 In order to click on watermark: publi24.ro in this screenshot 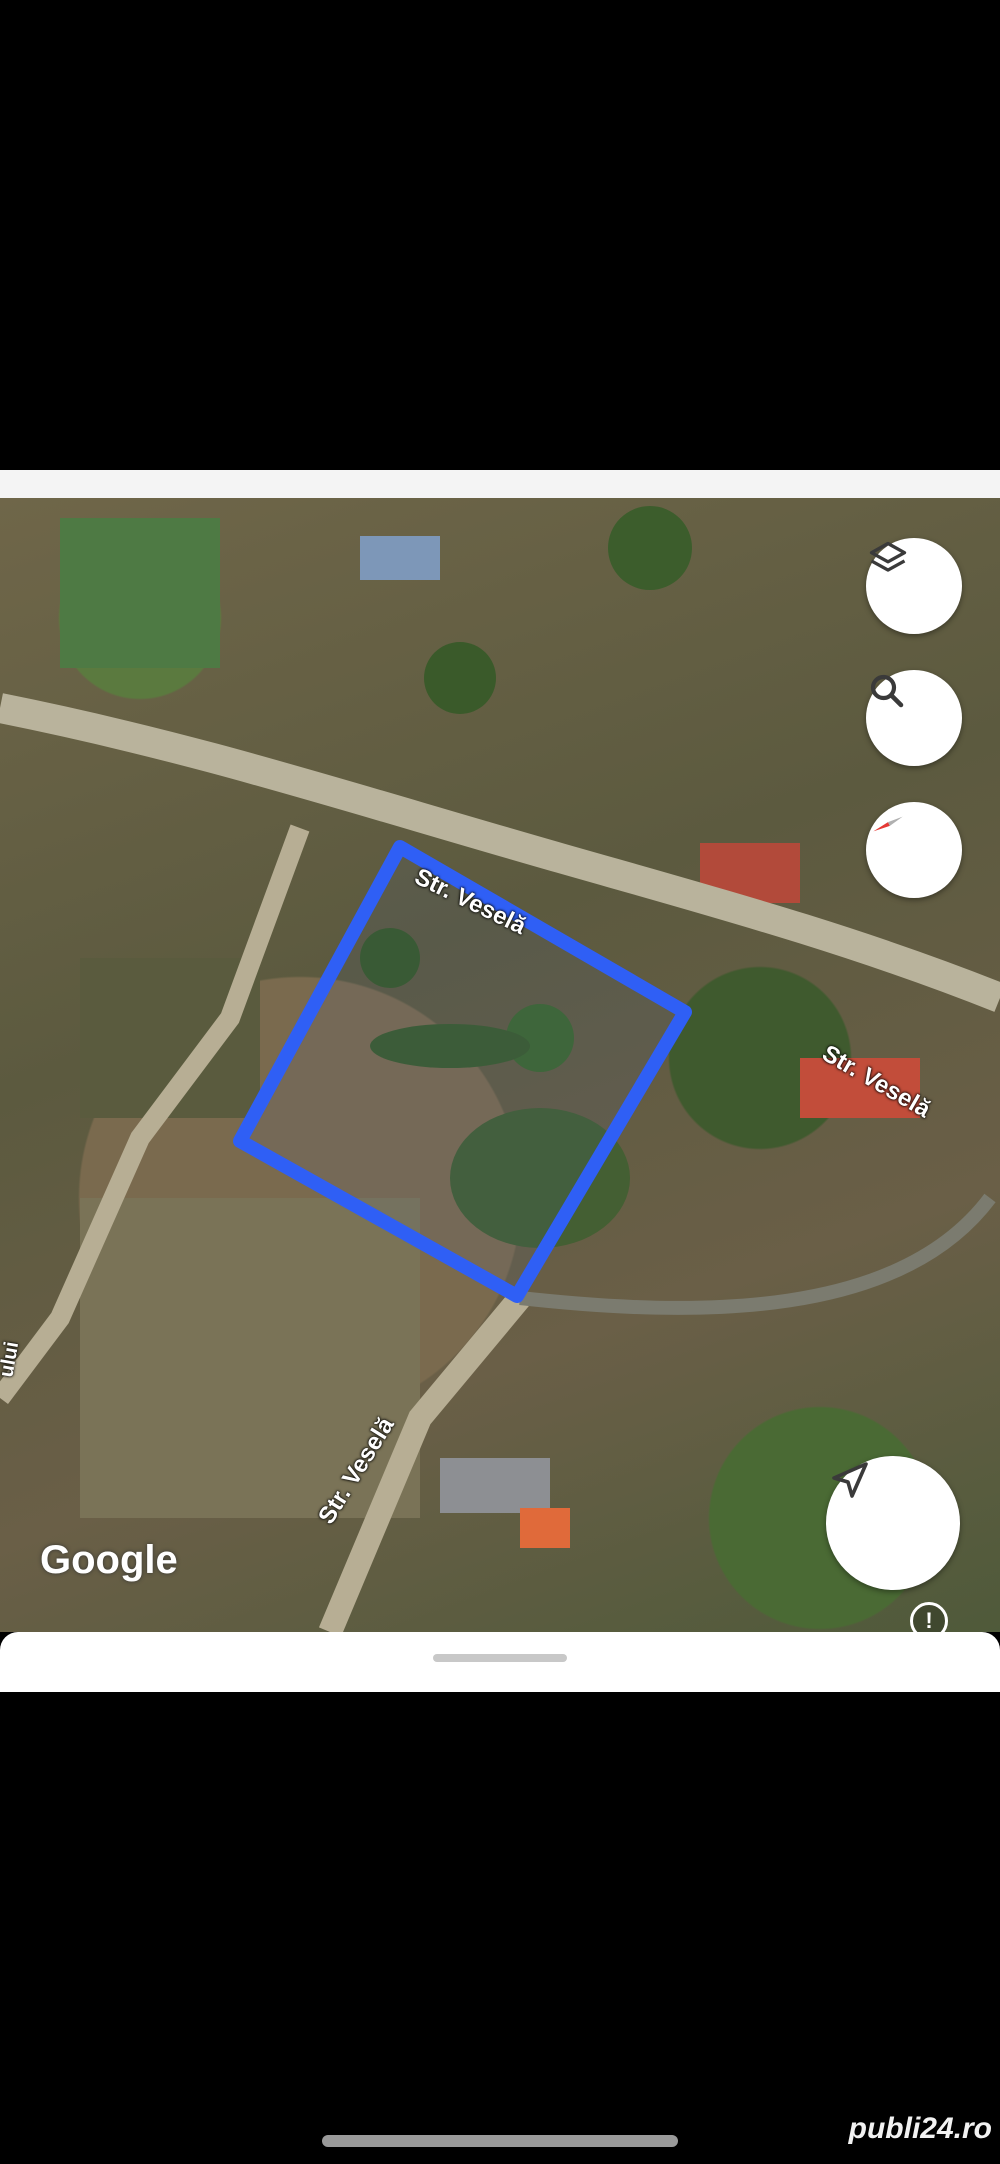, I will do `click(920, 2128)`.